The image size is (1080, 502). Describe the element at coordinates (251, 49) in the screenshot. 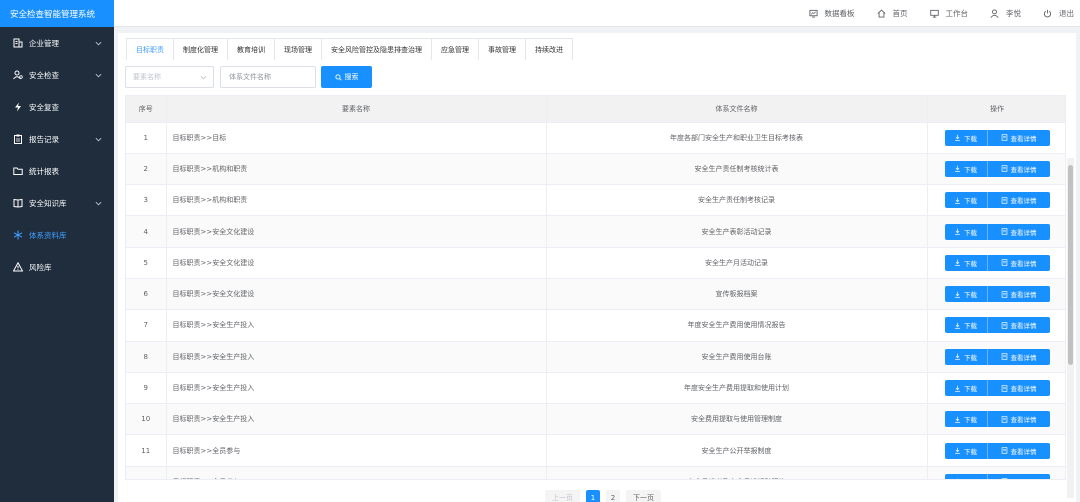

I see `tab-education-training: 教育培训` at that location.